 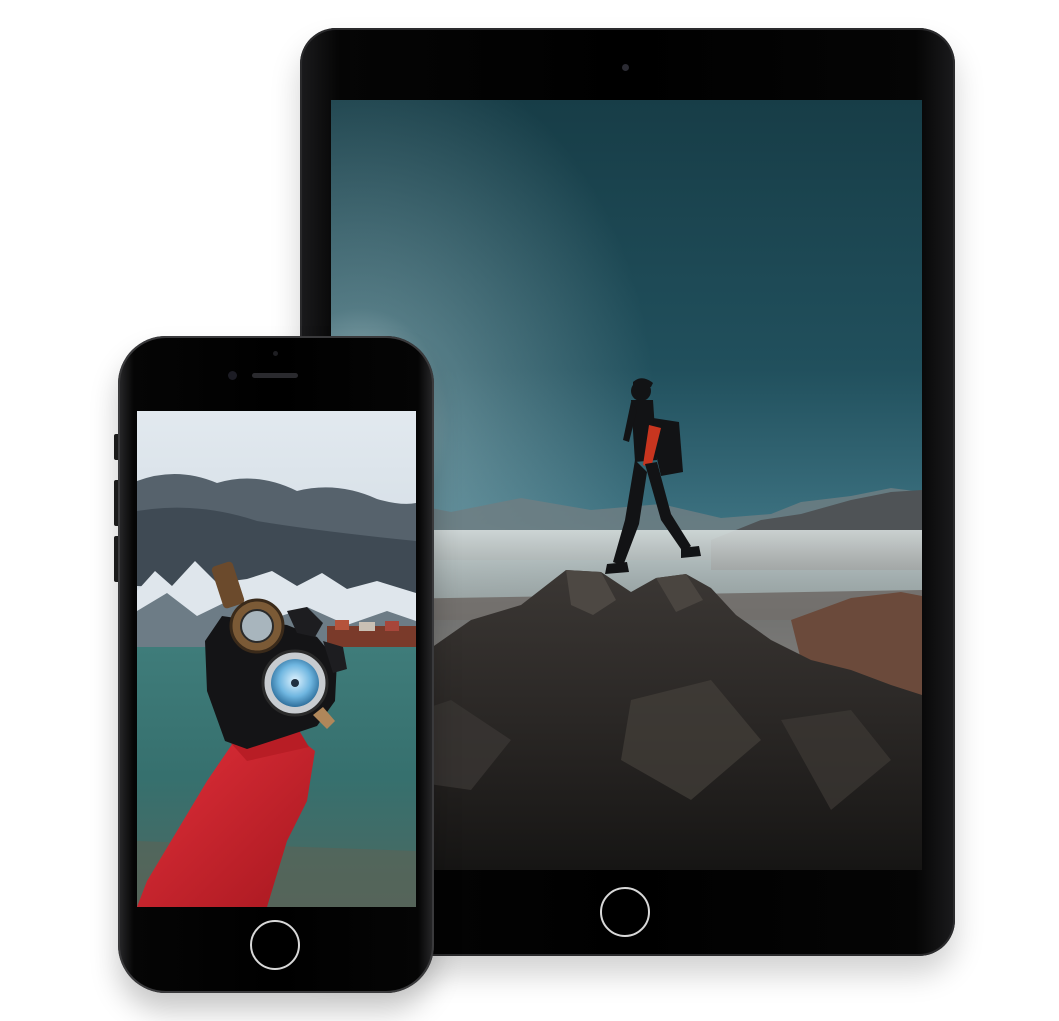 I want to click on phone-screen, so click(x=276, y=659).